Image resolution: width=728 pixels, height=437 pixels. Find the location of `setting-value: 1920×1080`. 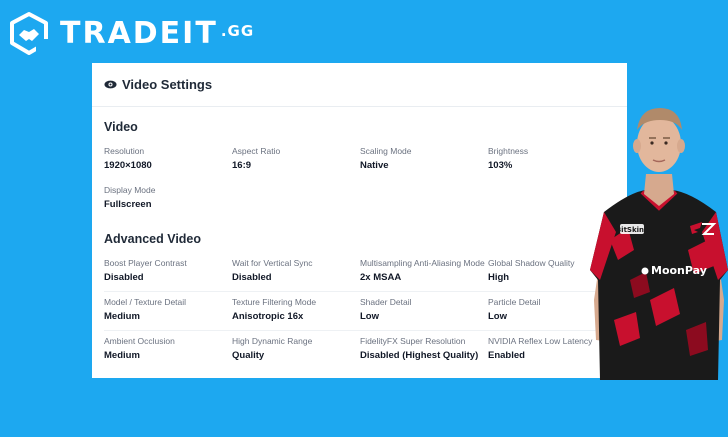

setting-value: 1920×1080 is located at coordinates (128, 165).